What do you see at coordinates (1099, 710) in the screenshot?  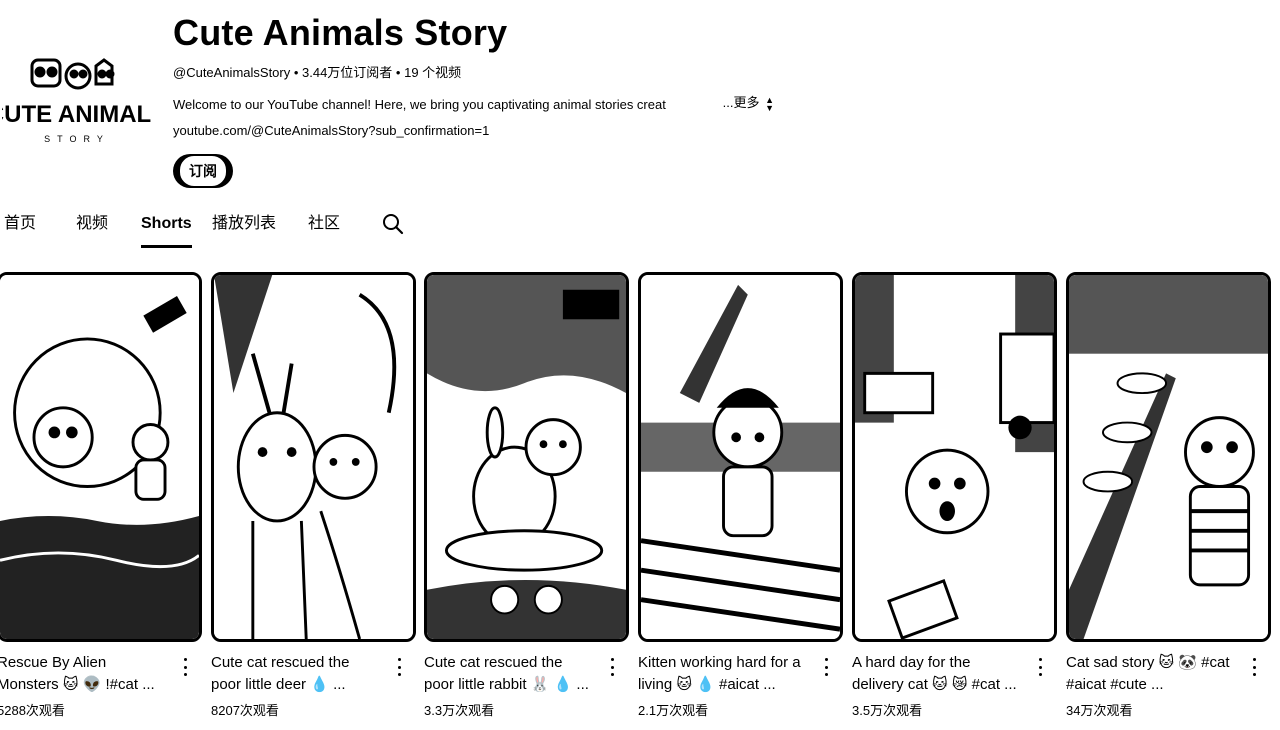 I see `short-views: 34万次观看` at bounding box center [1099, 710].